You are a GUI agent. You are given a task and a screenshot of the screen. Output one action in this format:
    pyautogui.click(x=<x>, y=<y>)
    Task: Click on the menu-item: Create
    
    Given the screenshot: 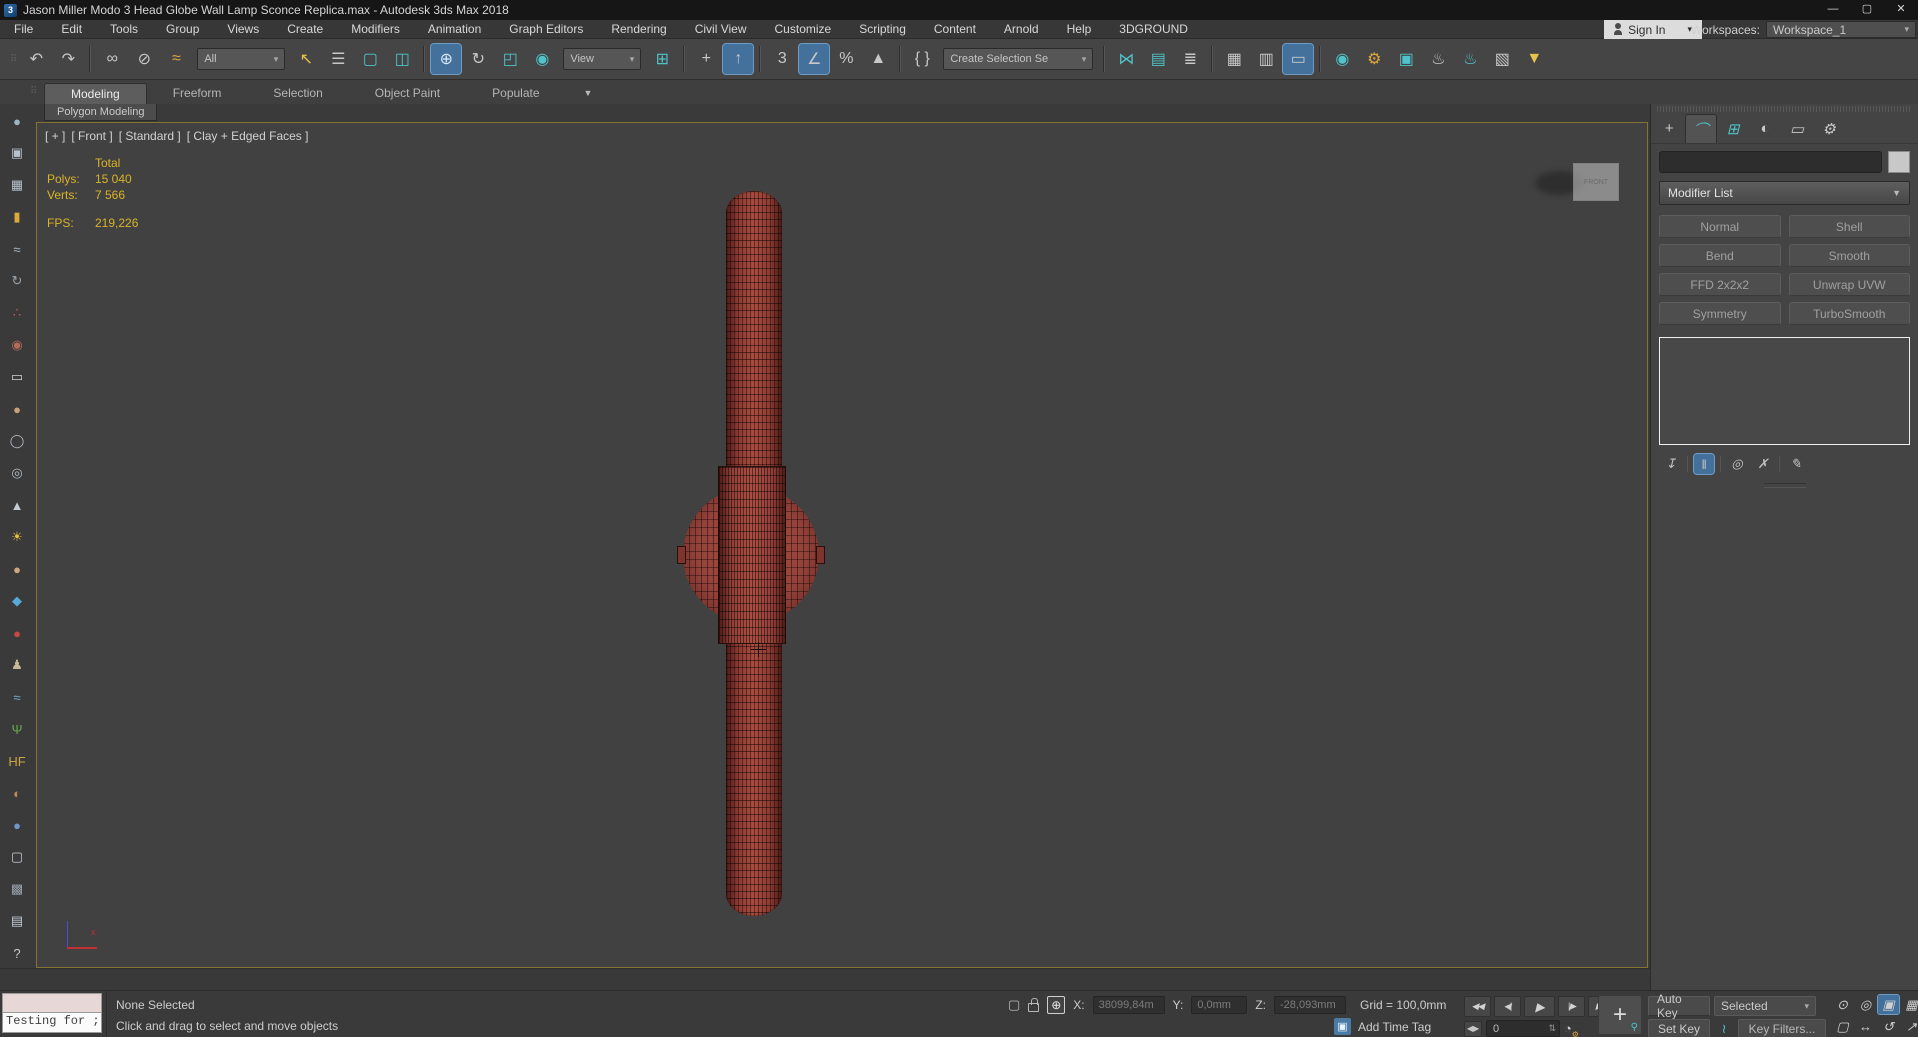 What is the action you would take?
    pyautogui.click(x=305, y=29)
    